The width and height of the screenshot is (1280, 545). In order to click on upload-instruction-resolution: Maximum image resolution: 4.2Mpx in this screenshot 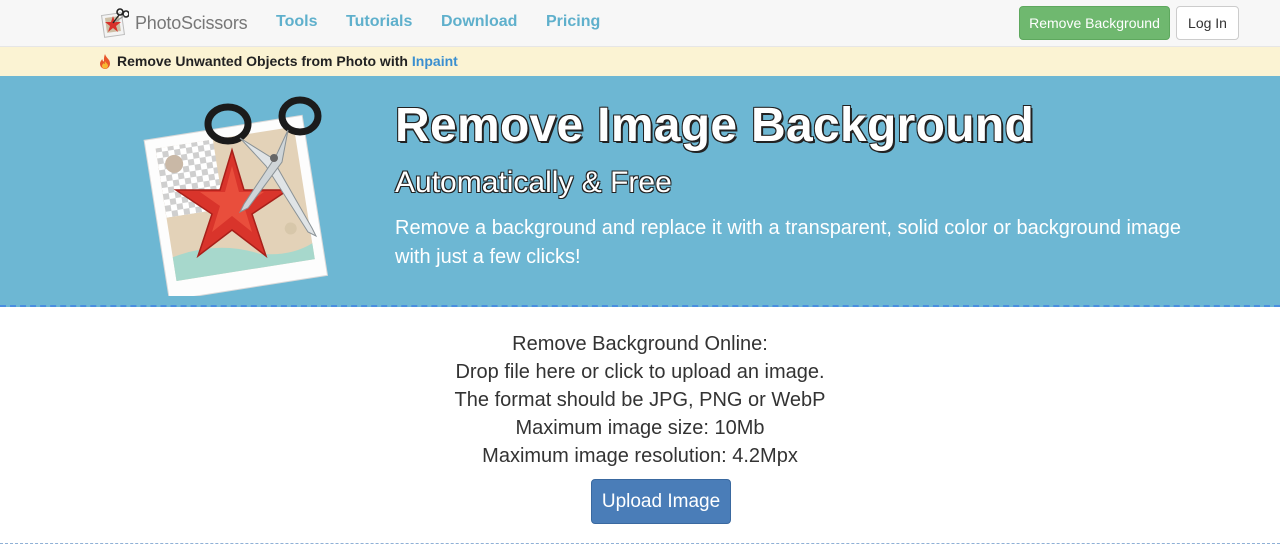, I will do `click(640, 456)`.